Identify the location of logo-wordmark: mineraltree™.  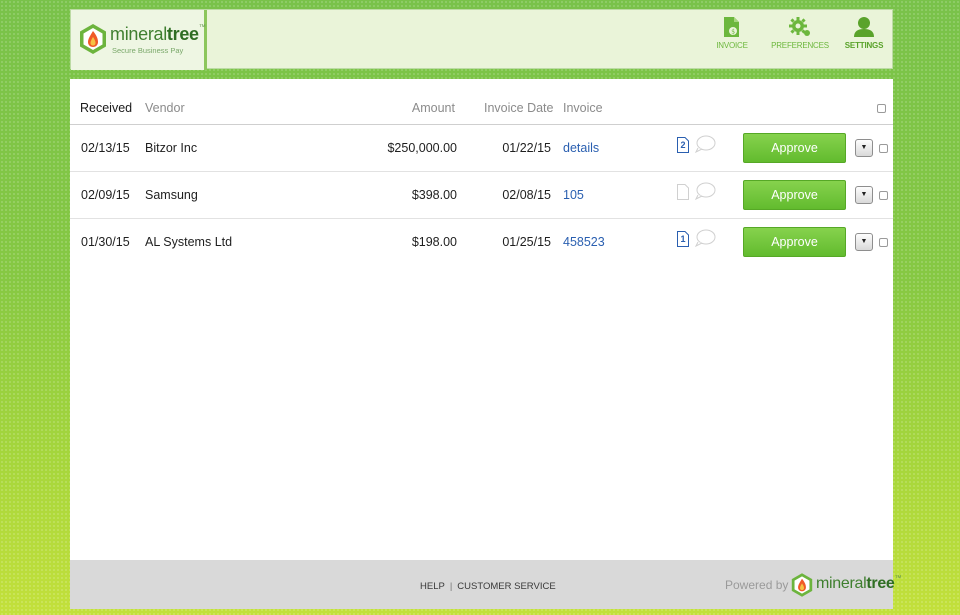
(158, 34).